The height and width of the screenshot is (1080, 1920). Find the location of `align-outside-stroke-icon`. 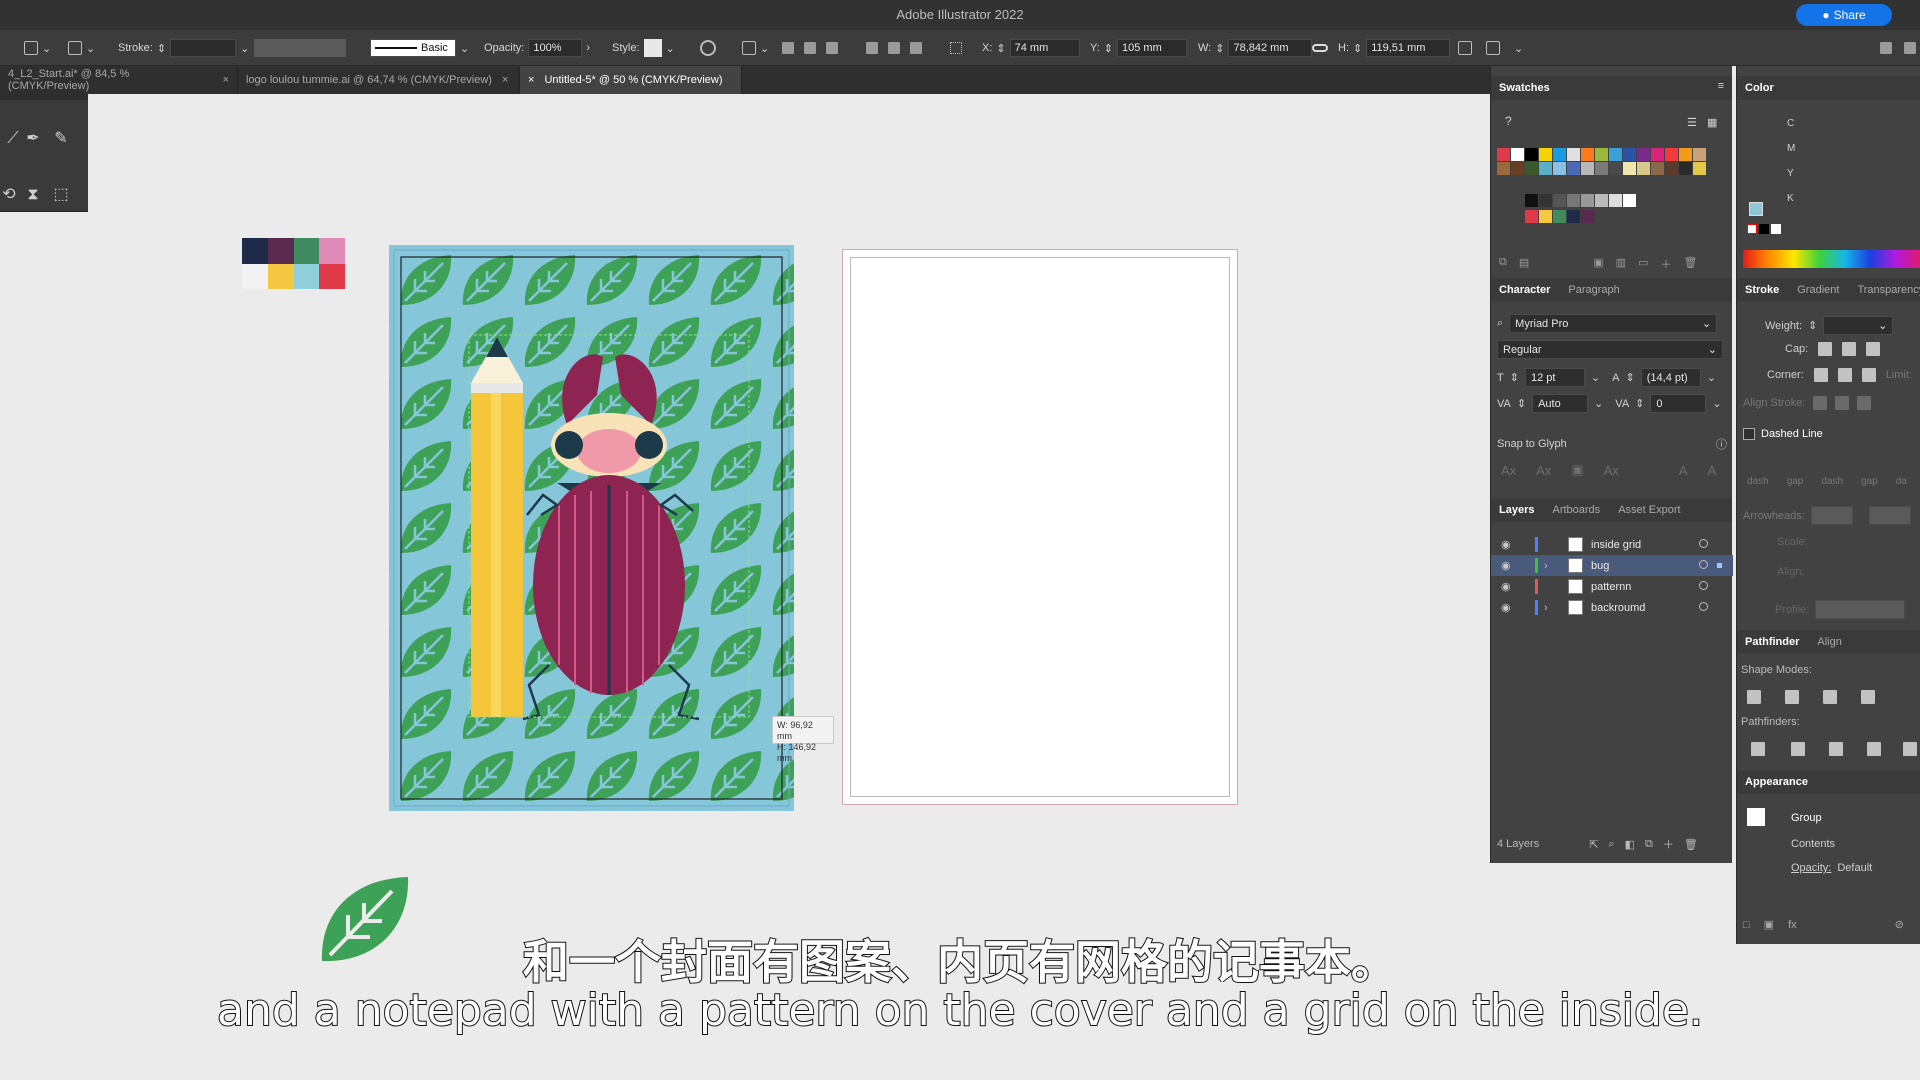

align-outside-stroke-icon is located at coordinates (1864, 403).